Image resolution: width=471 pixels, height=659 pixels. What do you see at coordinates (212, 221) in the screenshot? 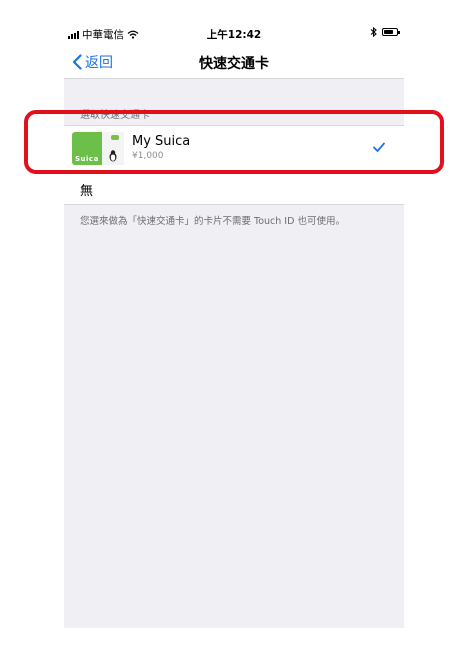
I see `footer-note: 您選來做為「快速交通卡」的卡片不需要 Touch ID 也可使用。` at bounding box center [212, 221].